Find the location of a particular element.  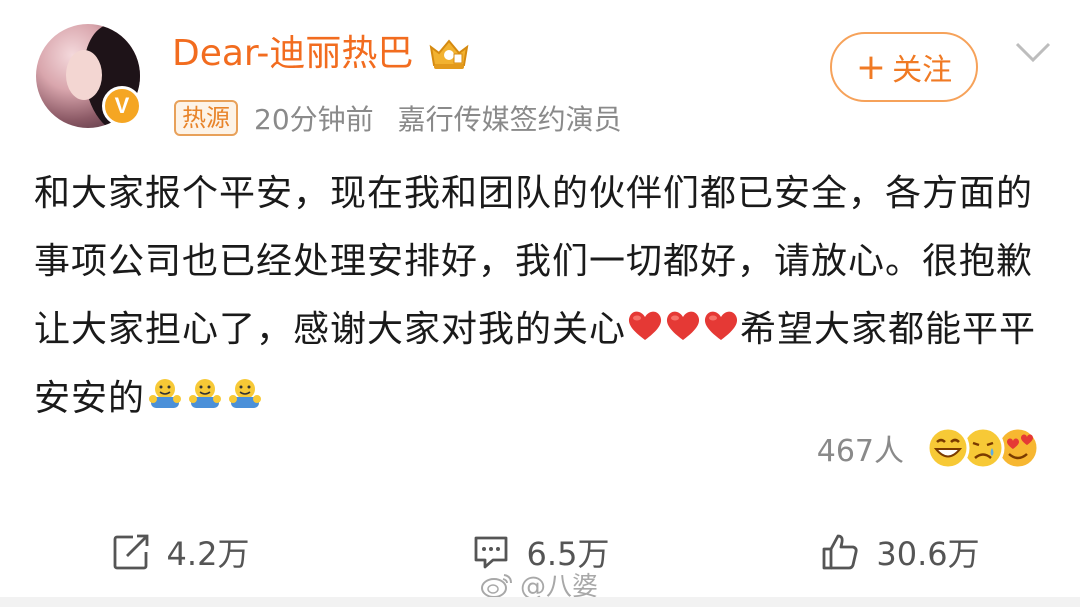

reactions-summary: 467人 is located at coordinates (929, 448).